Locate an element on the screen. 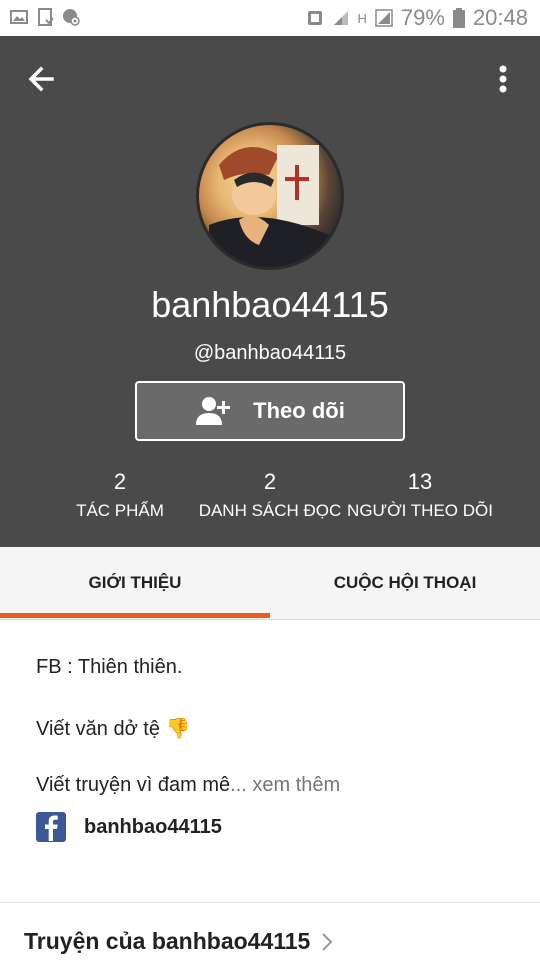 The image size is (540, 960). image-notification-icon is located at coordinates (19, 17).